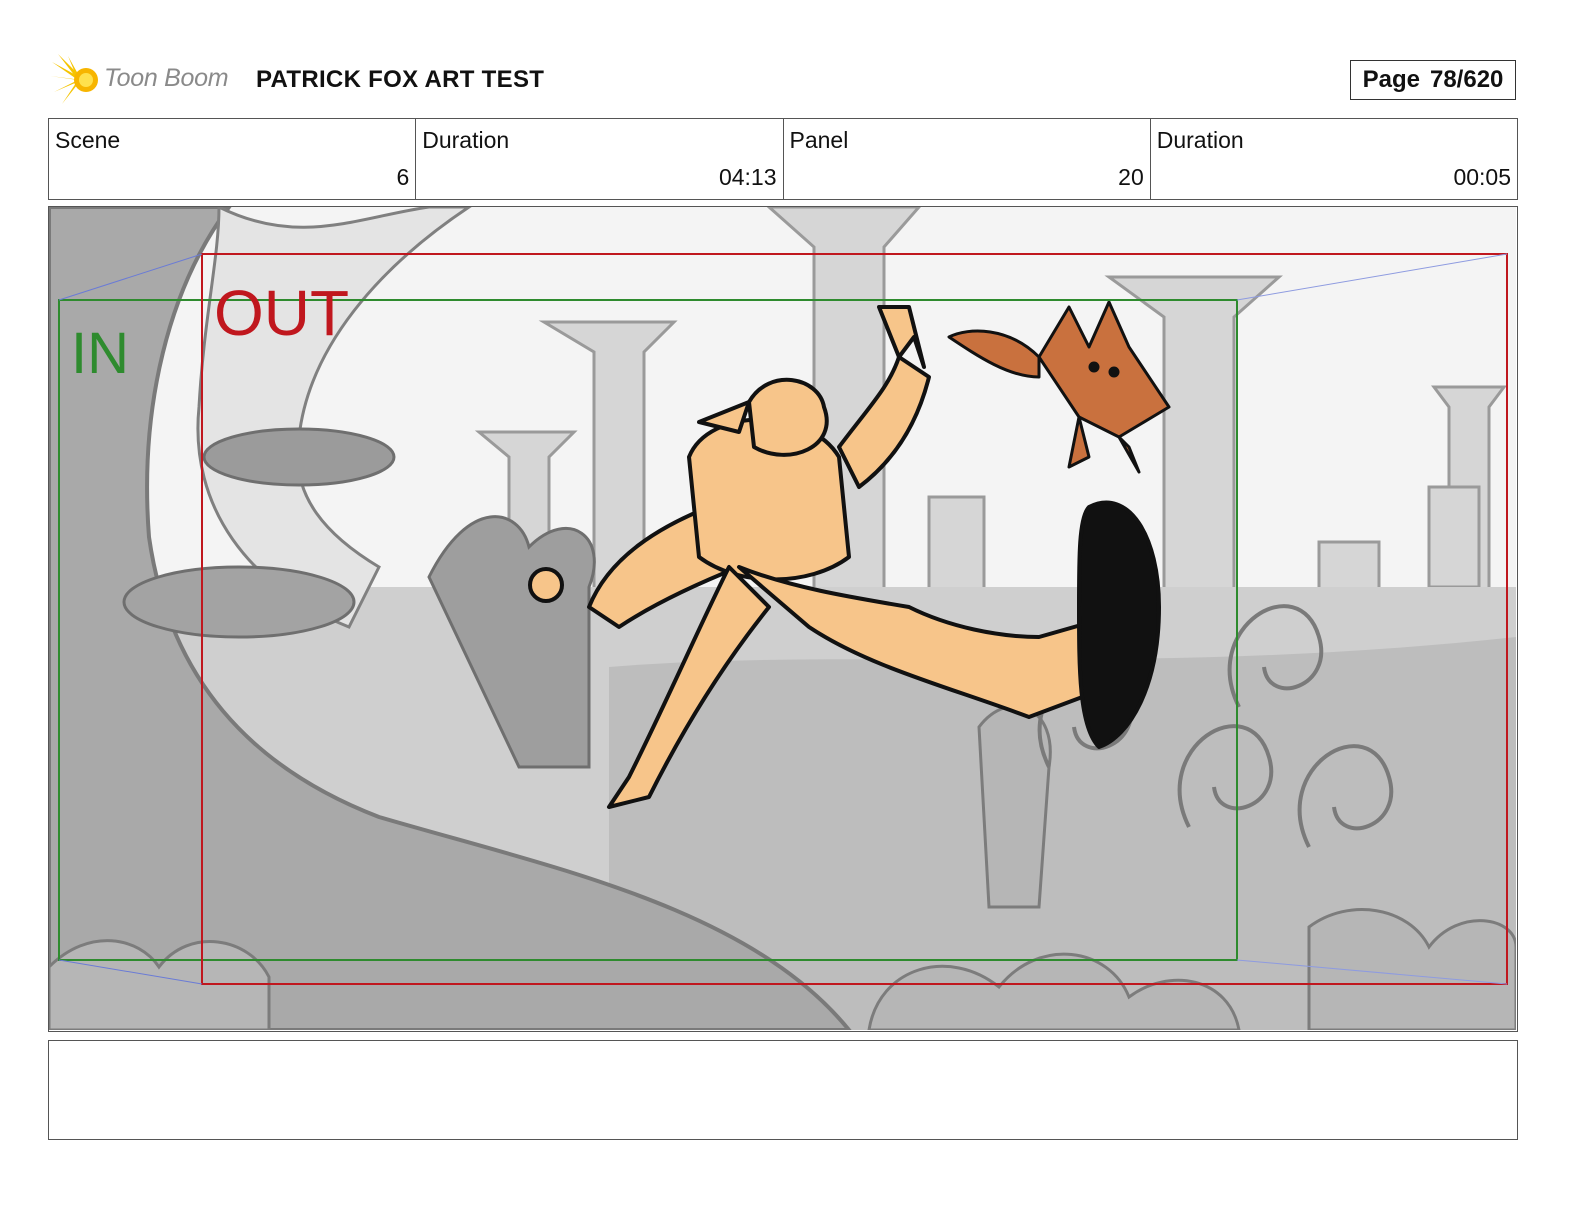 This screenshot has height=1224, width=1584. I want to click on in-label: IN, so click(100, 353).